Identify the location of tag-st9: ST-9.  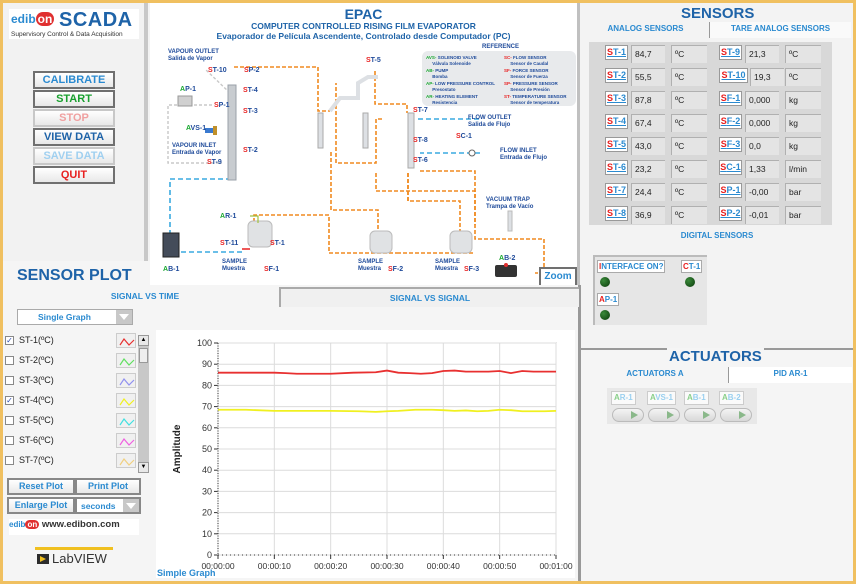
(214, 162).